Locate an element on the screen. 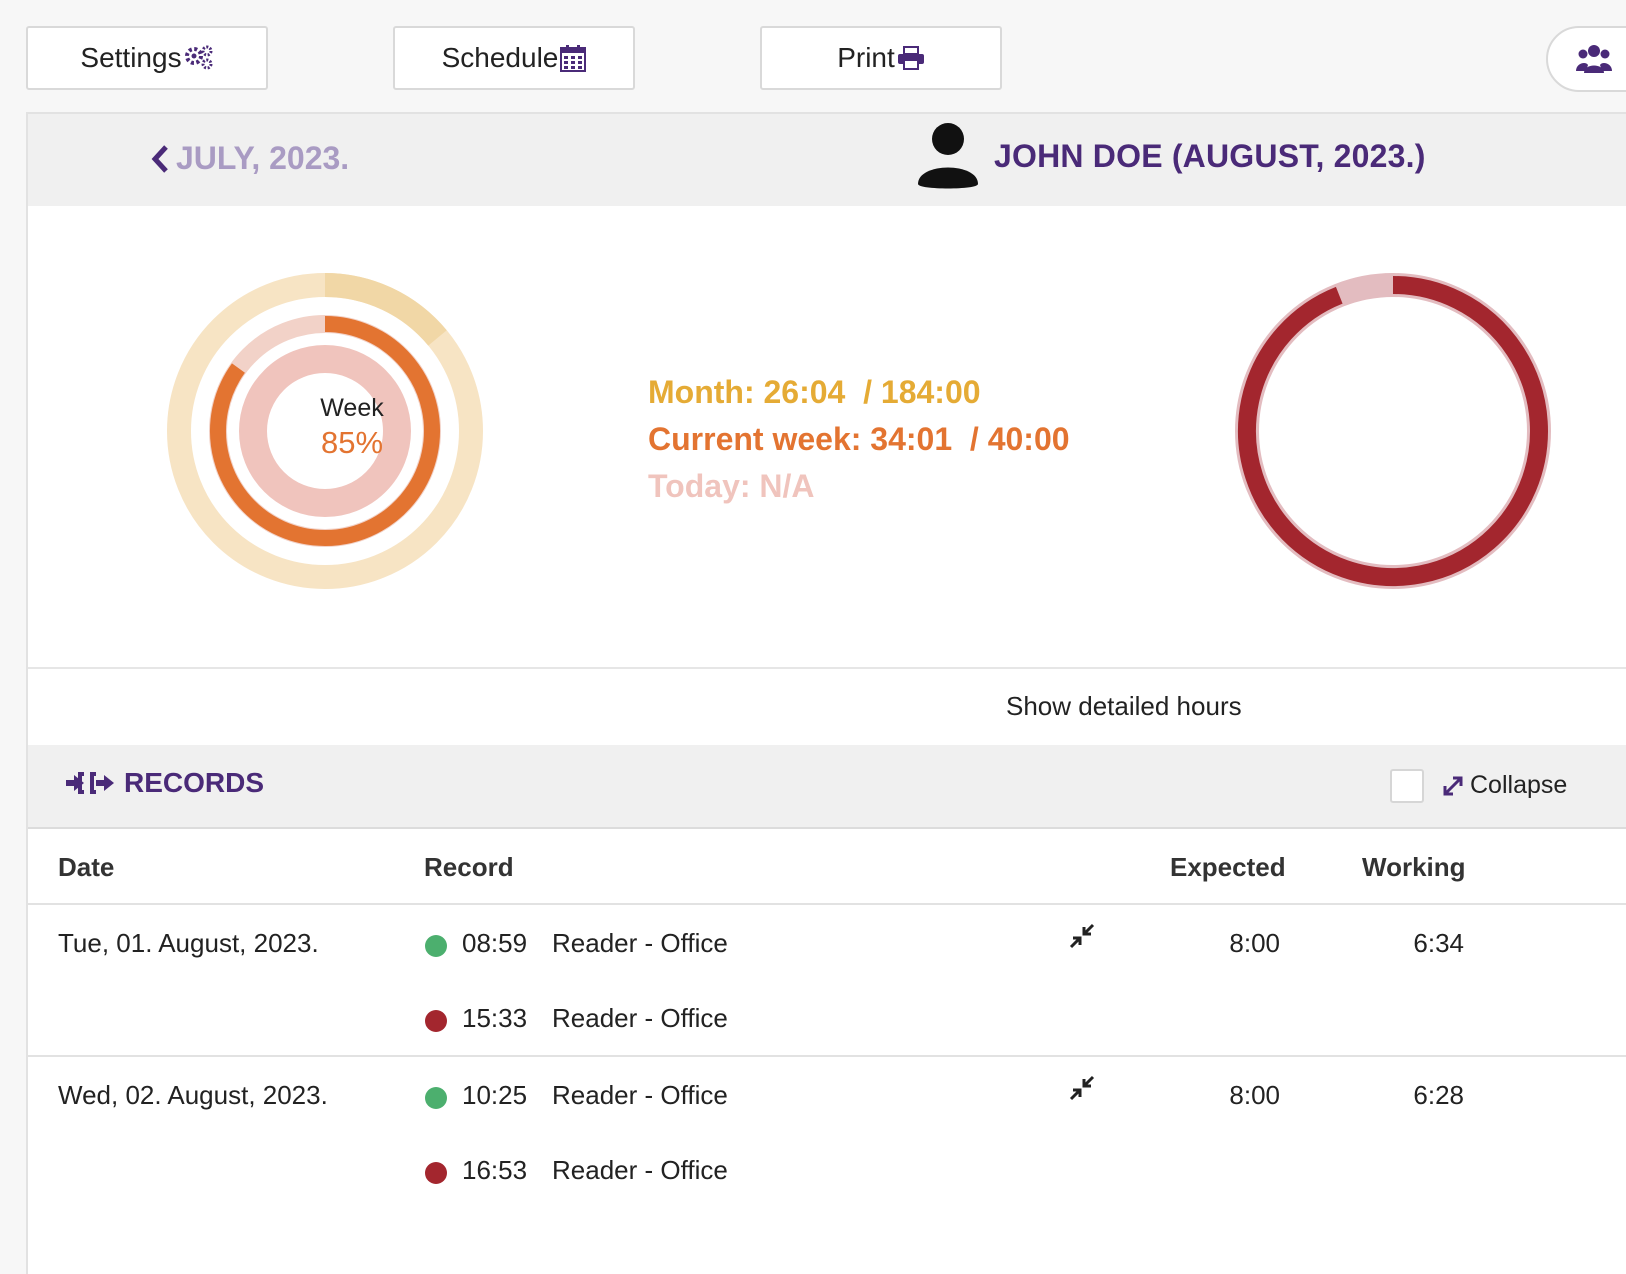 The image size is (1626, 1274). print-button: Print is located at coordinates (881, 58).